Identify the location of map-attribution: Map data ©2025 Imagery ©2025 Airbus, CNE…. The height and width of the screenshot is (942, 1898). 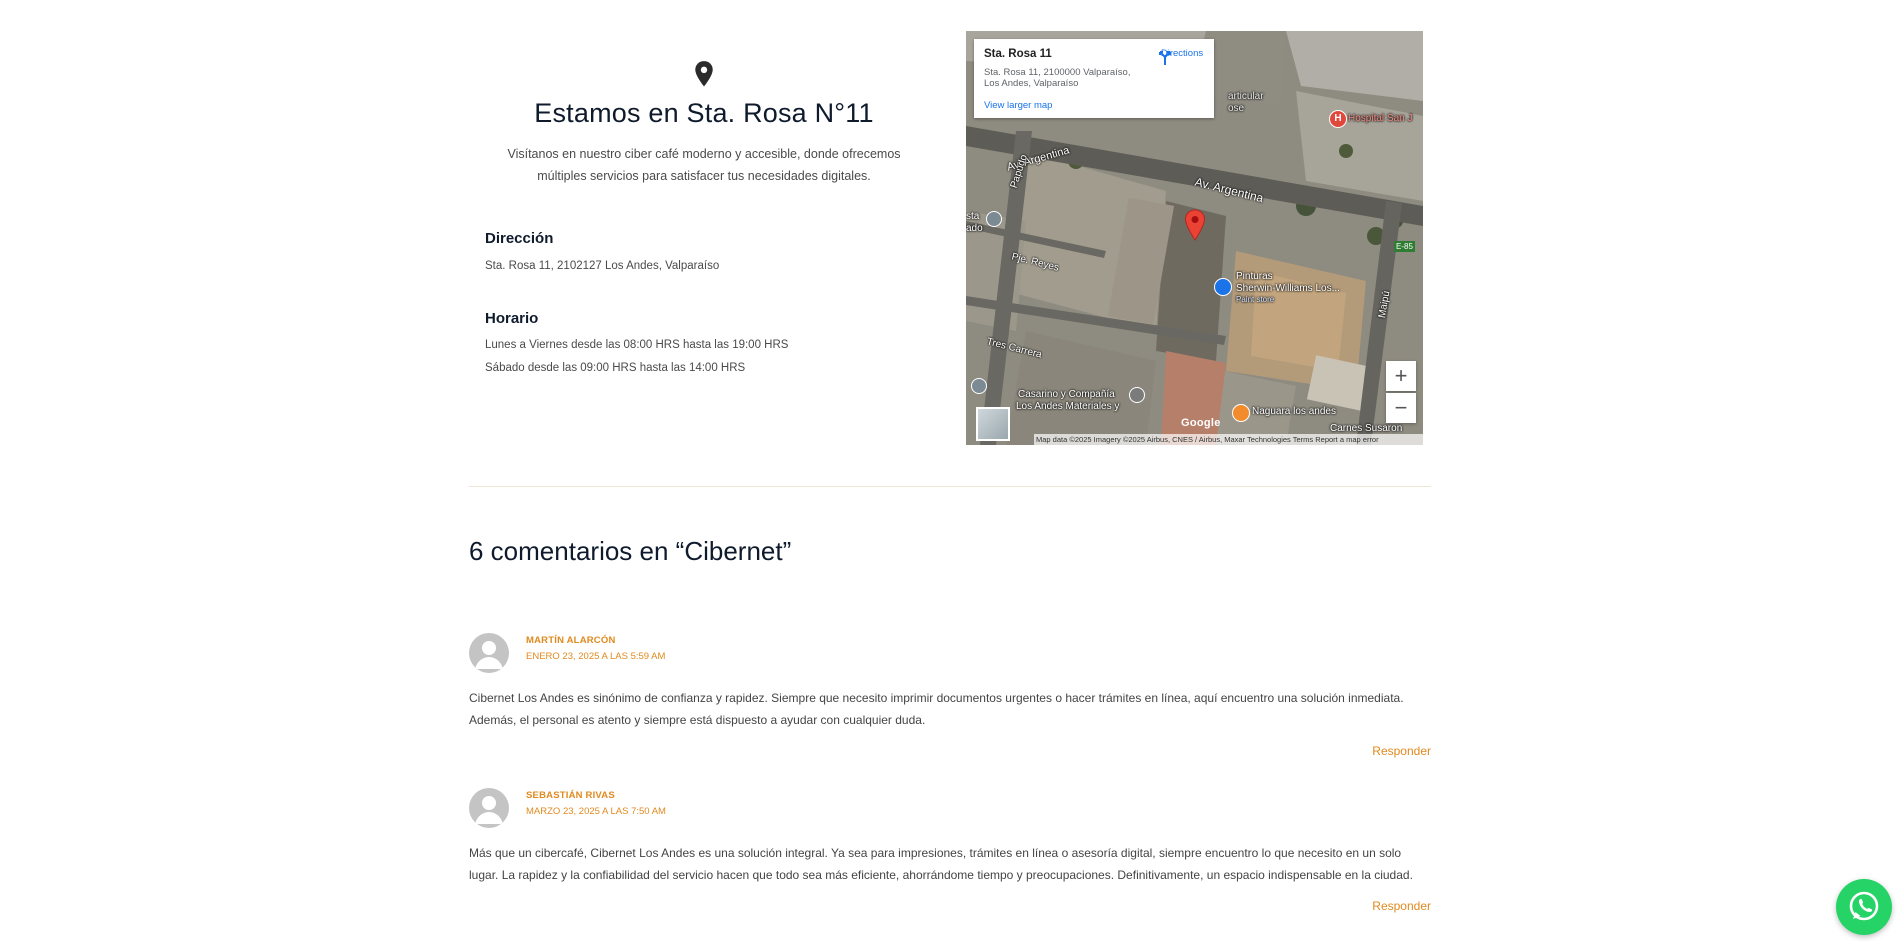
(1228, 439).